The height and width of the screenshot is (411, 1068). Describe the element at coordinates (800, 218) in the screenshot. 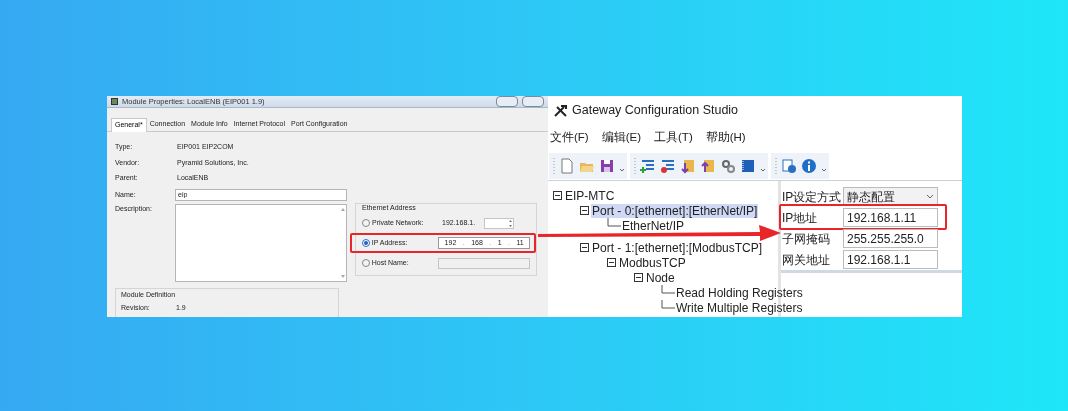

I see `property-label: IP地址` at that location.